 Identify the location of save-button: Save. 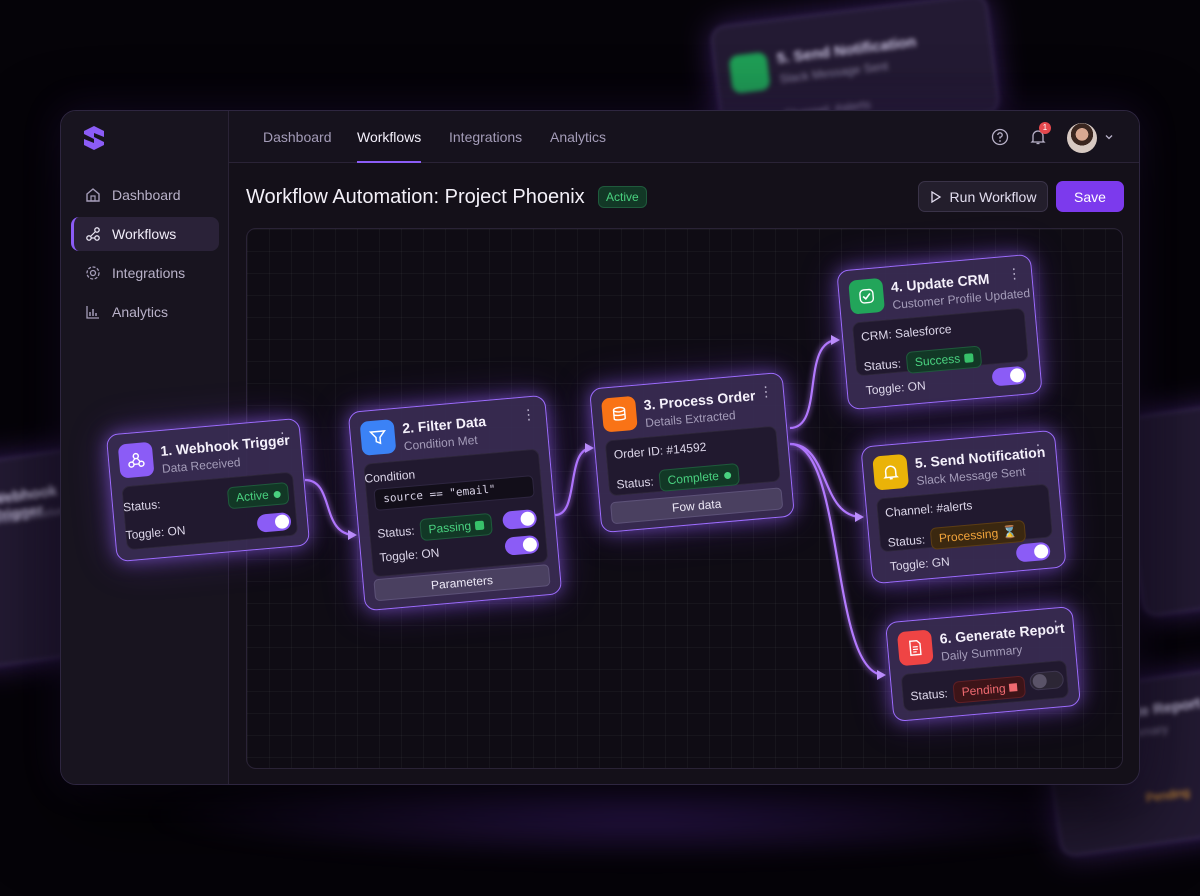
(1090, 196).